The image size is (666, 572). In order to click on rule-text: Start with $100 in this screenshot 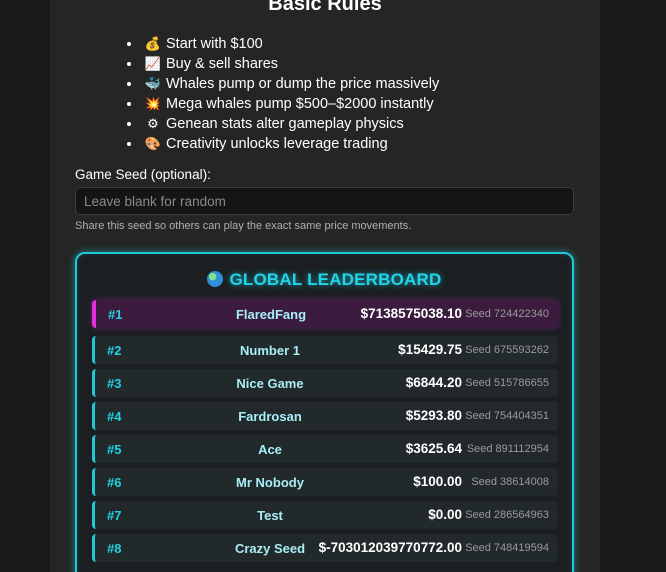, I will do `click(214, 44)`.